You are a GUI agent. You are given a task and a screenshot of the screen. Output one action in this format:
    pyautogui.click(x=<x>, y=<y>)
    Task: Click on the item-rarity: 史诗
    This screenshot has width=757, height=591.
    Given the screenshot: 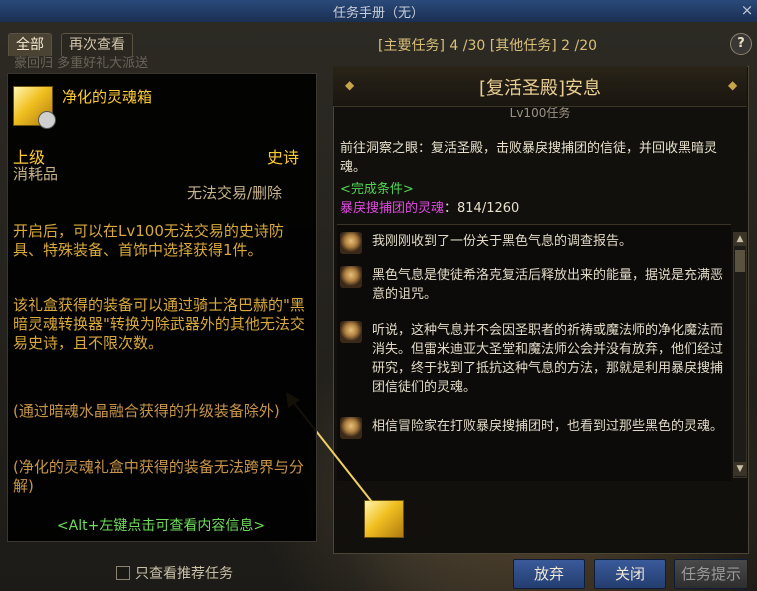 What is the action you would take?
    pyautogui.click(x=283, y=157)
    